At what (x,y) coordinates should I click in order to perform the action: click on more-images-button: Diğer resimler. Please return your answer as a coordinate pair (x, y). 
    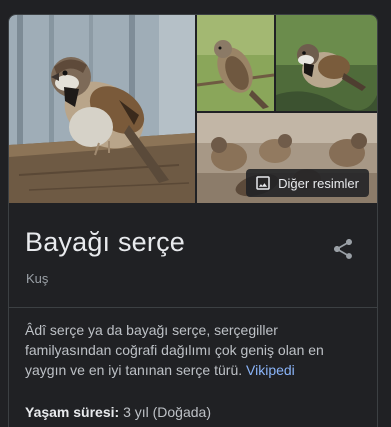
    Looking at the image, I should click on (307, 183).